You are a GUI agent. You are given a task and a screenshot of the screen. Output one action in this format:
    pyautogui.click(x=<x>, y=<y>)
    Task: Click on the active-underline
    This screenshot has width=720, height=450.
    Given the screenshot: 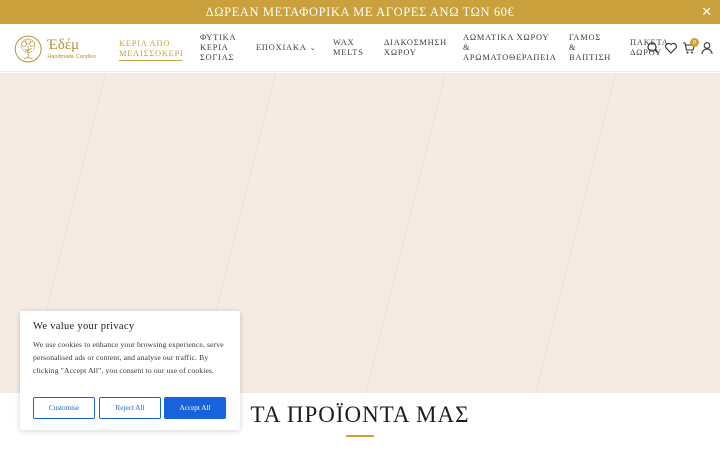 What is the action you would take?
    pyautogui.click(x=150, y=60)
    